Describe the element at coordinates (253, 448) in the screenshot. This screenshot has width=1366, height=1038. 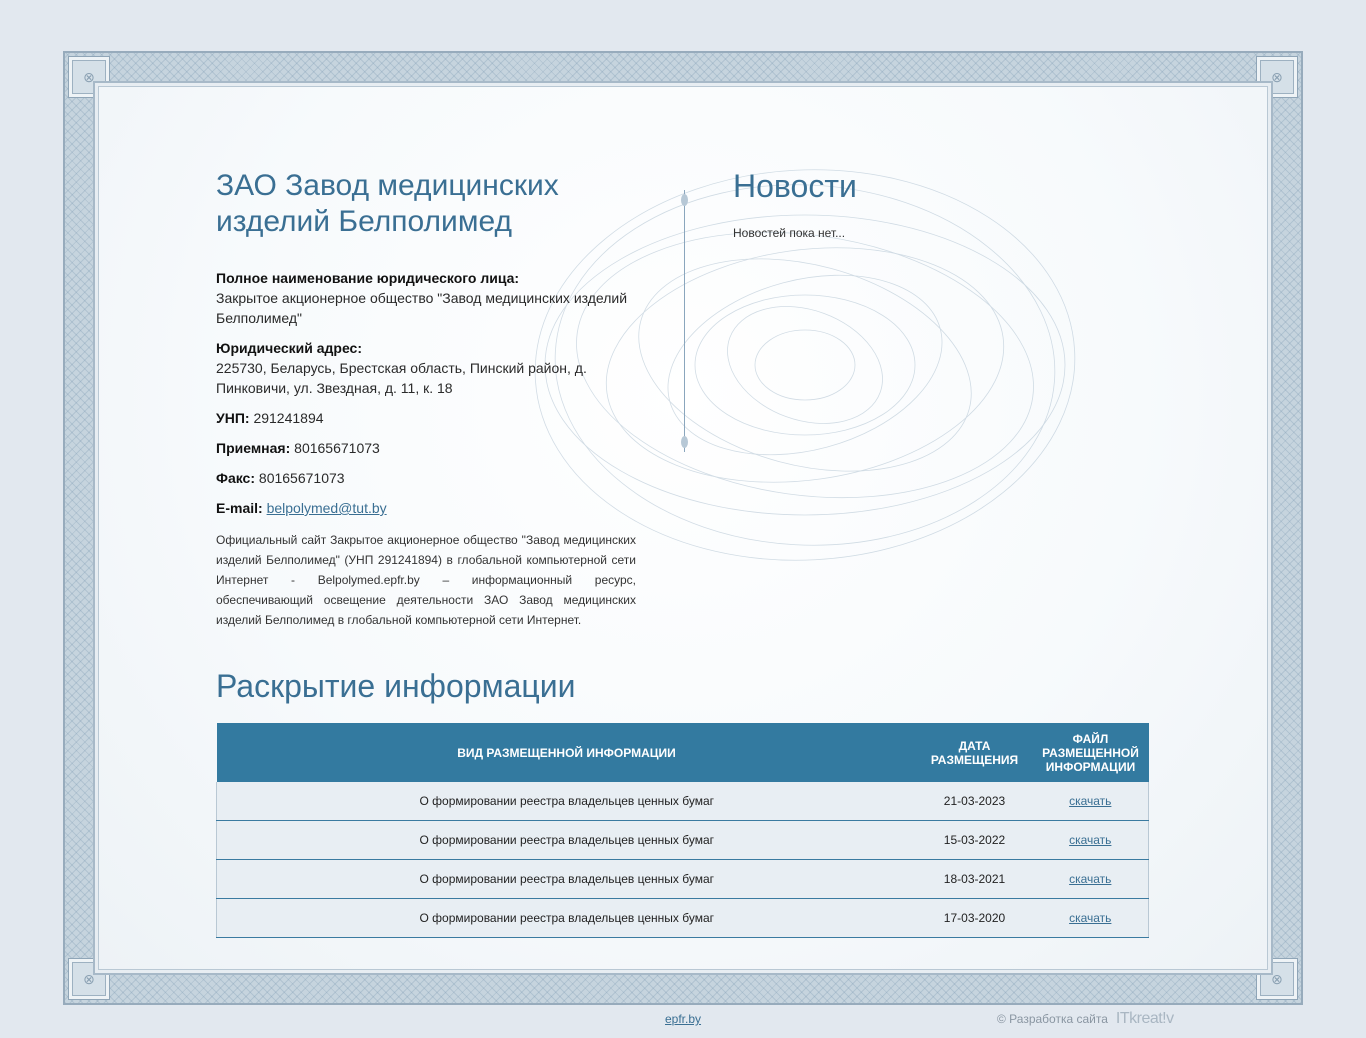
I see `reception-label: Приемная:` at that location.